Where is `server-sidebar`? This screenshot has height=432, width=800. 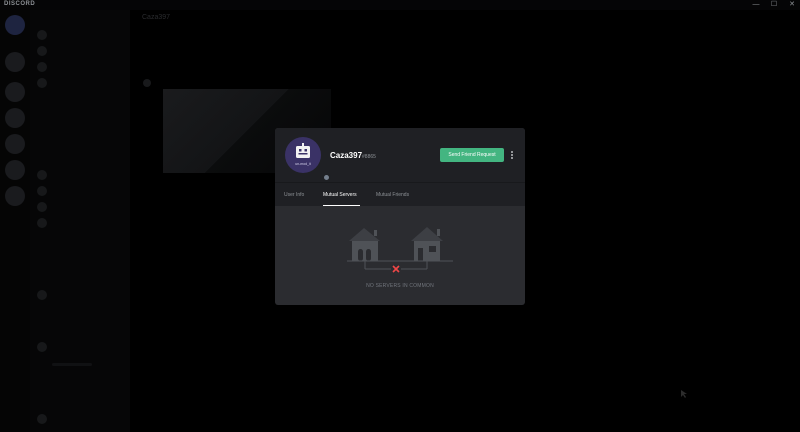 server-sidebar is located at coordinates (15, 221).